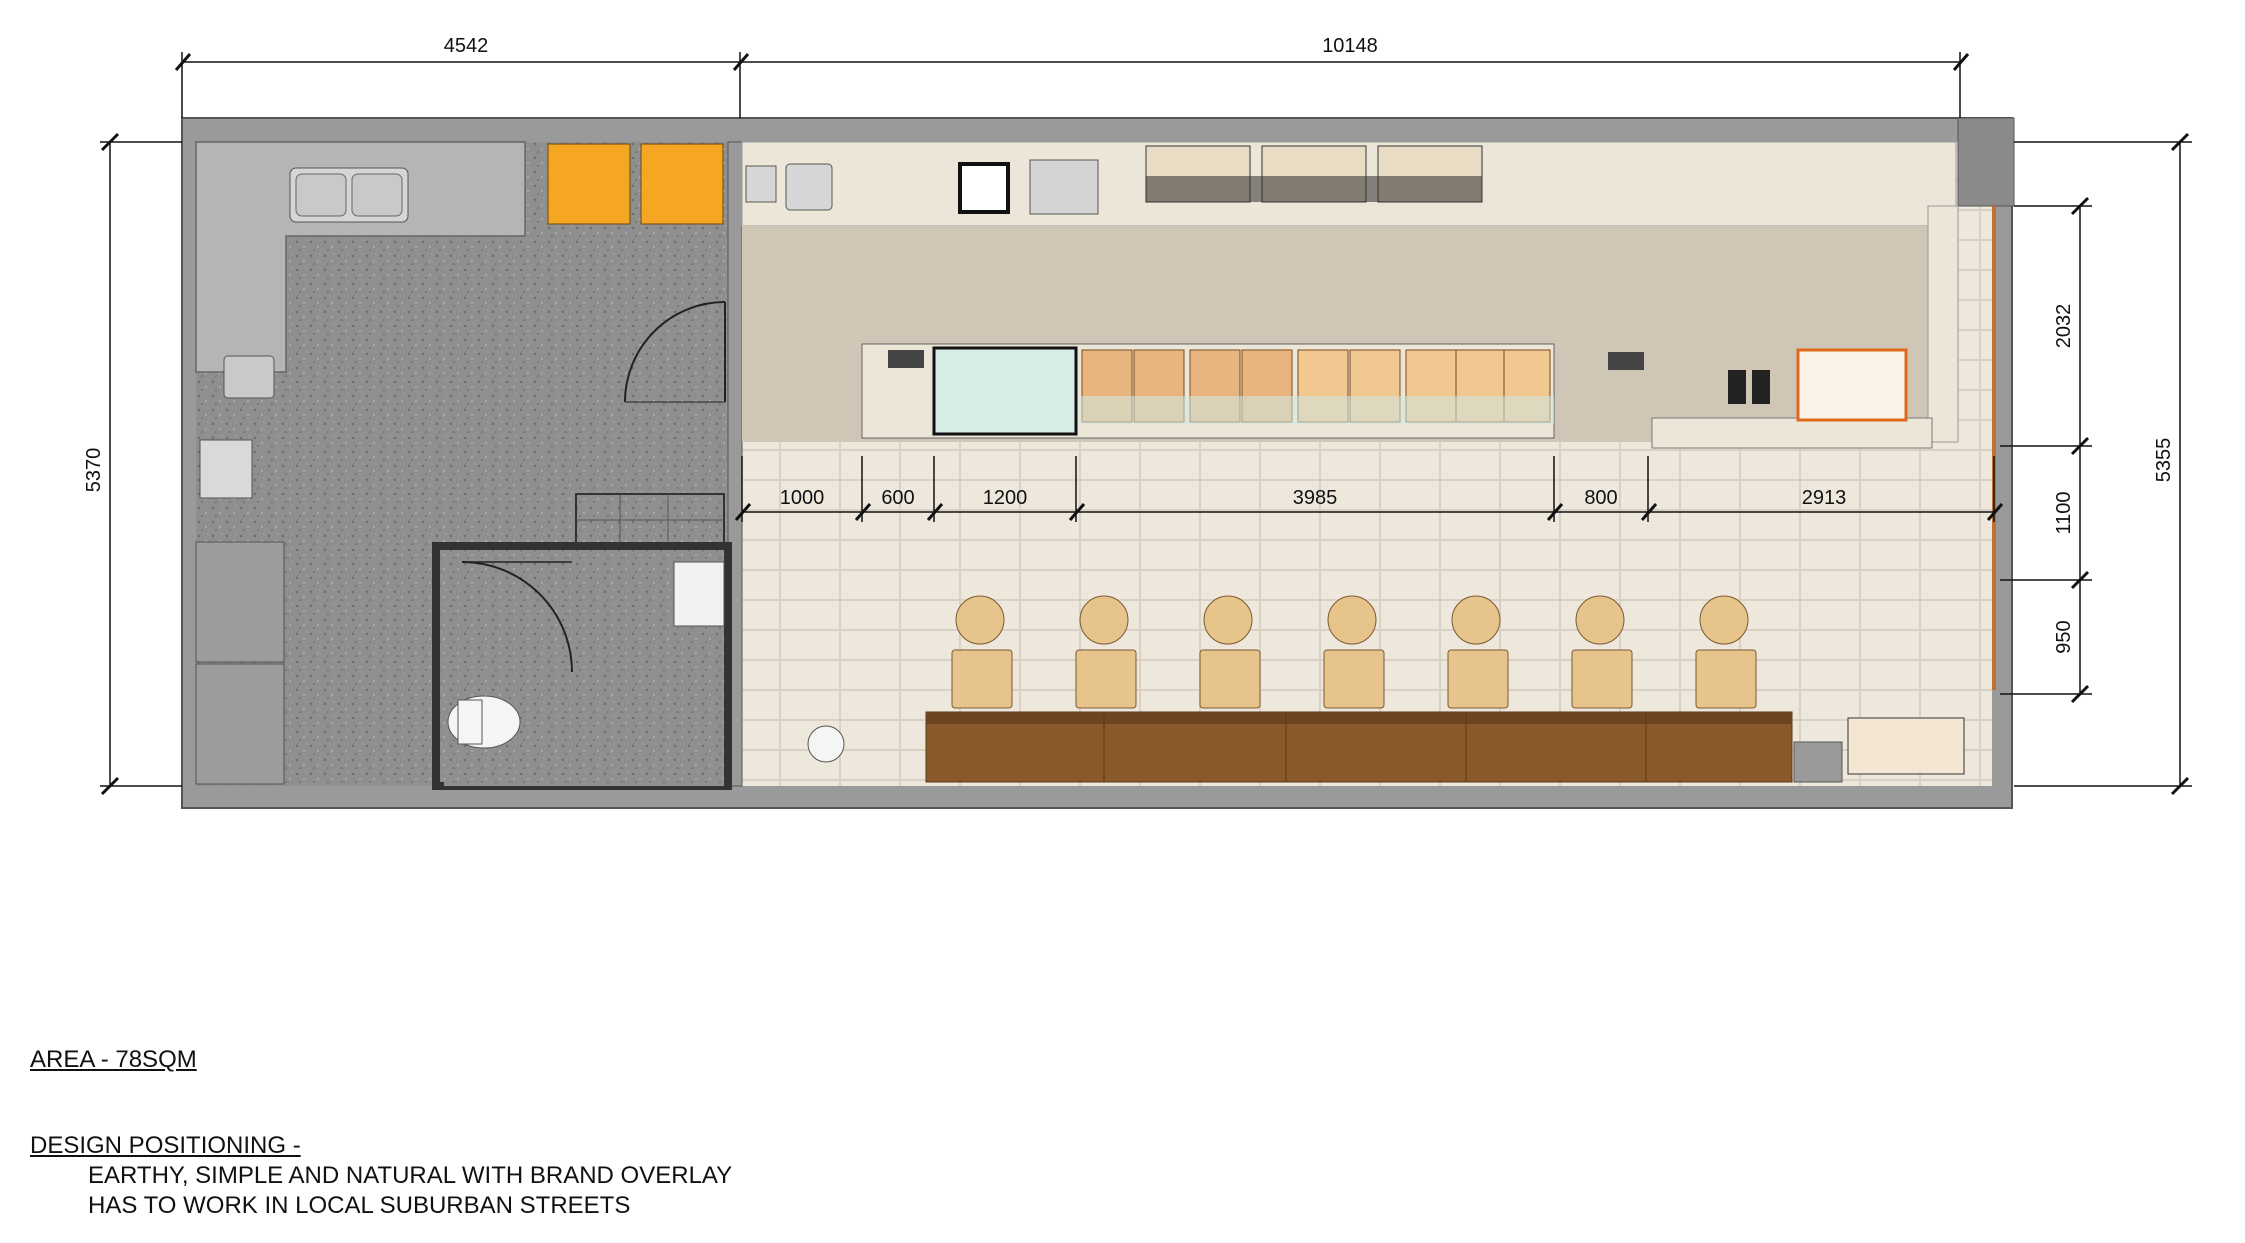  Describe the element at coordinates (1350, 46) in the screenshot. I see `dim-top-shop: 10148` at that location.